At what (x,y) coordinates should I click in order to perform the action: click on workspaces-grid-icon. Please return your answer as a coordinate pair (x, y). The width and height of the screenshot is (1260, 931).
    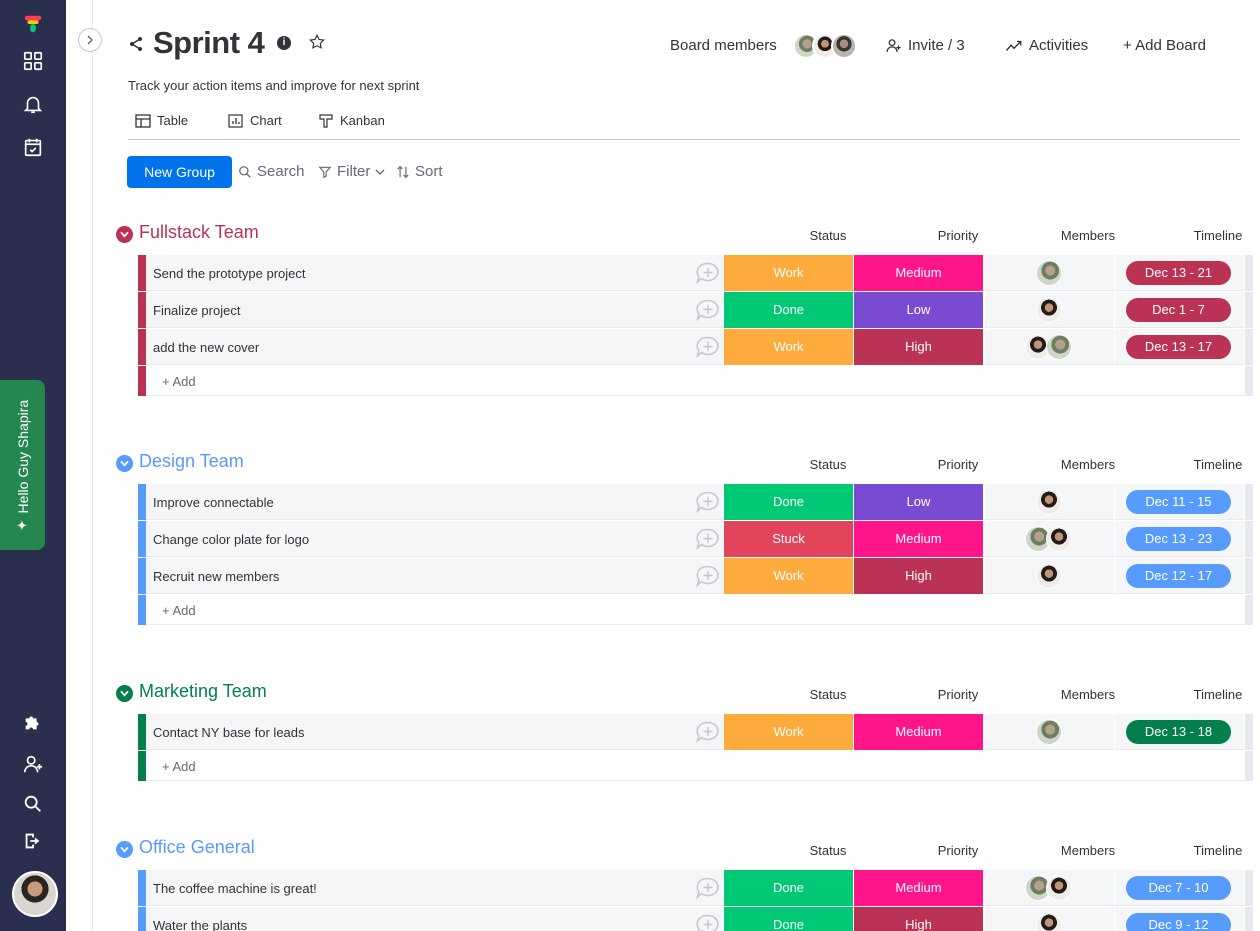
    Looking at the image, I should click on (33, 61).